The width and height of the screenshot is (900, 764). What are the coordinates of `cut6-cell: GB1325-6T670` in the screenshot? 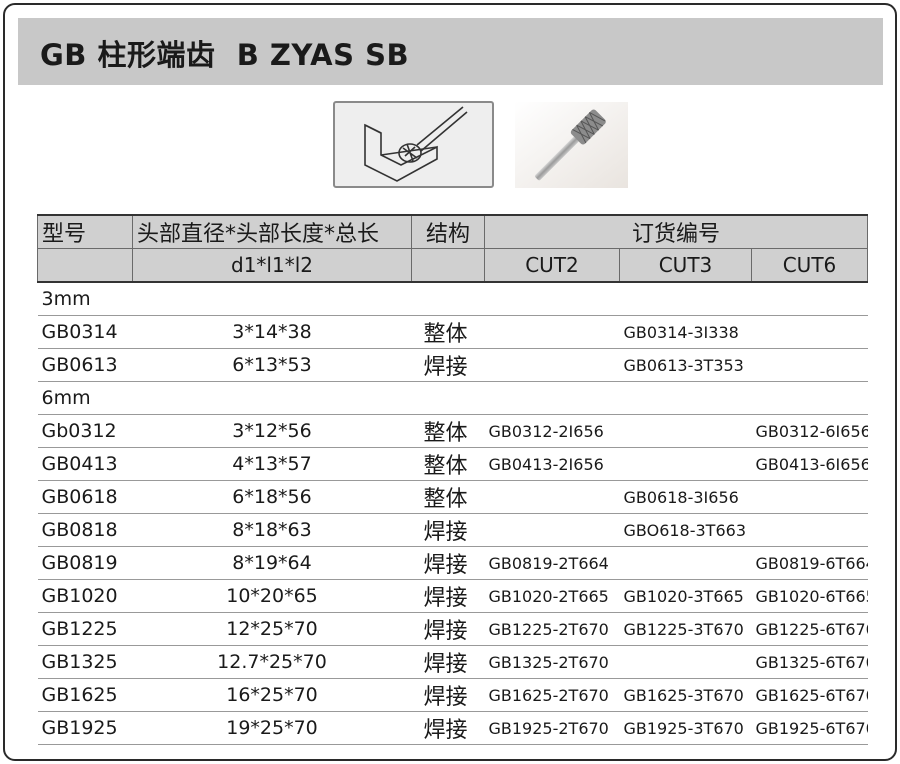 It's located at (809, 662).